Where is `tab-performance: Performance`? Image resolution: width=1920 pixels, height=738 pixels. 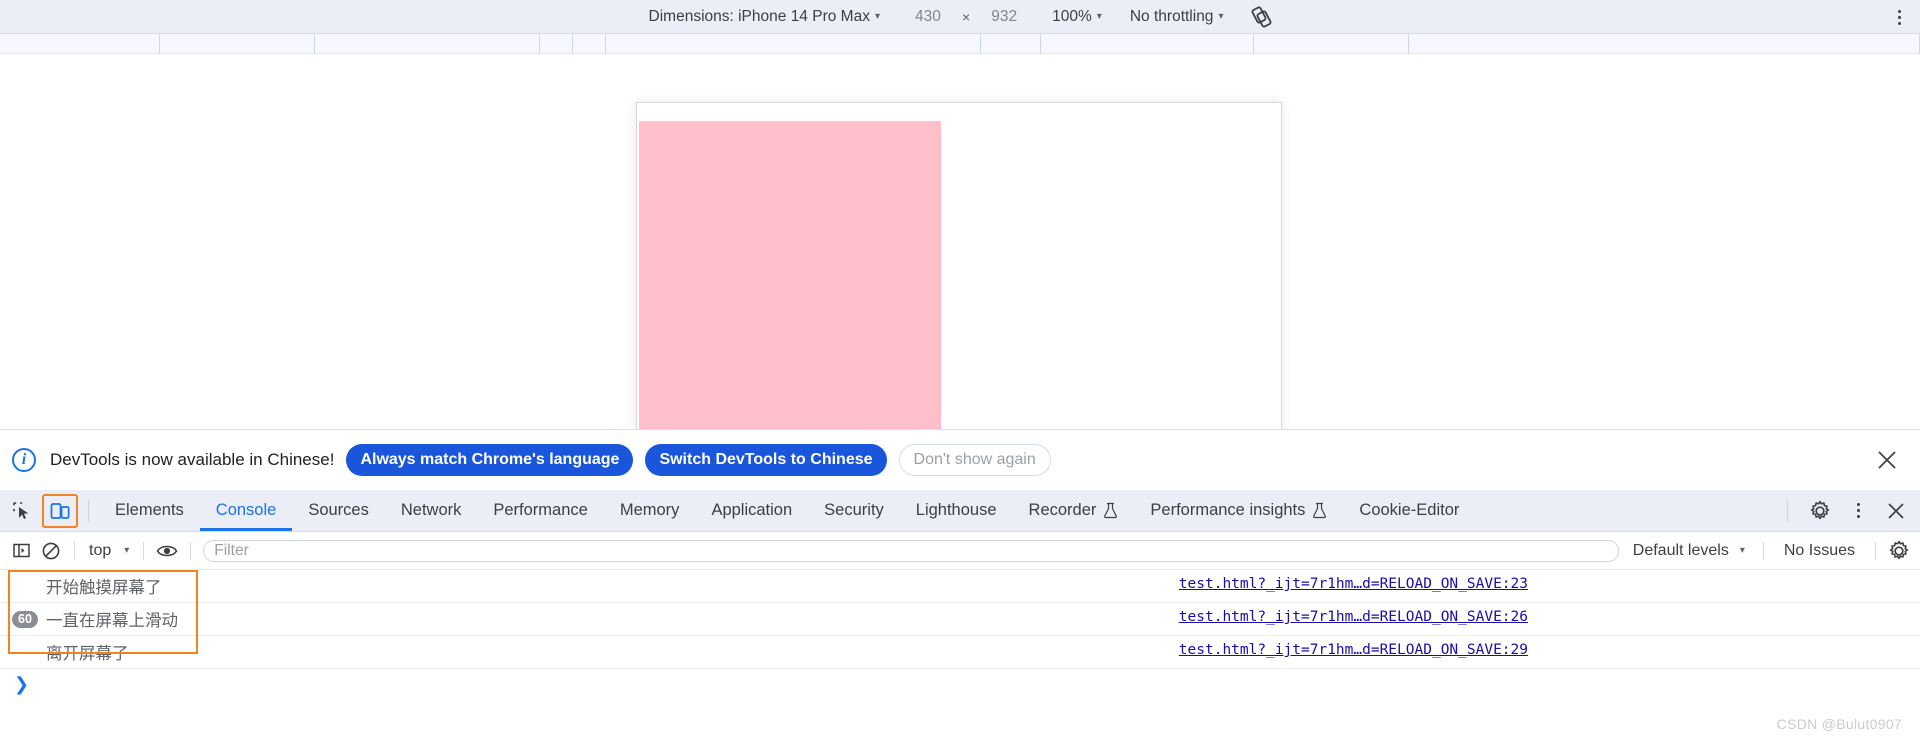
tab-performance: Performance is located at coordinates (540, 510).